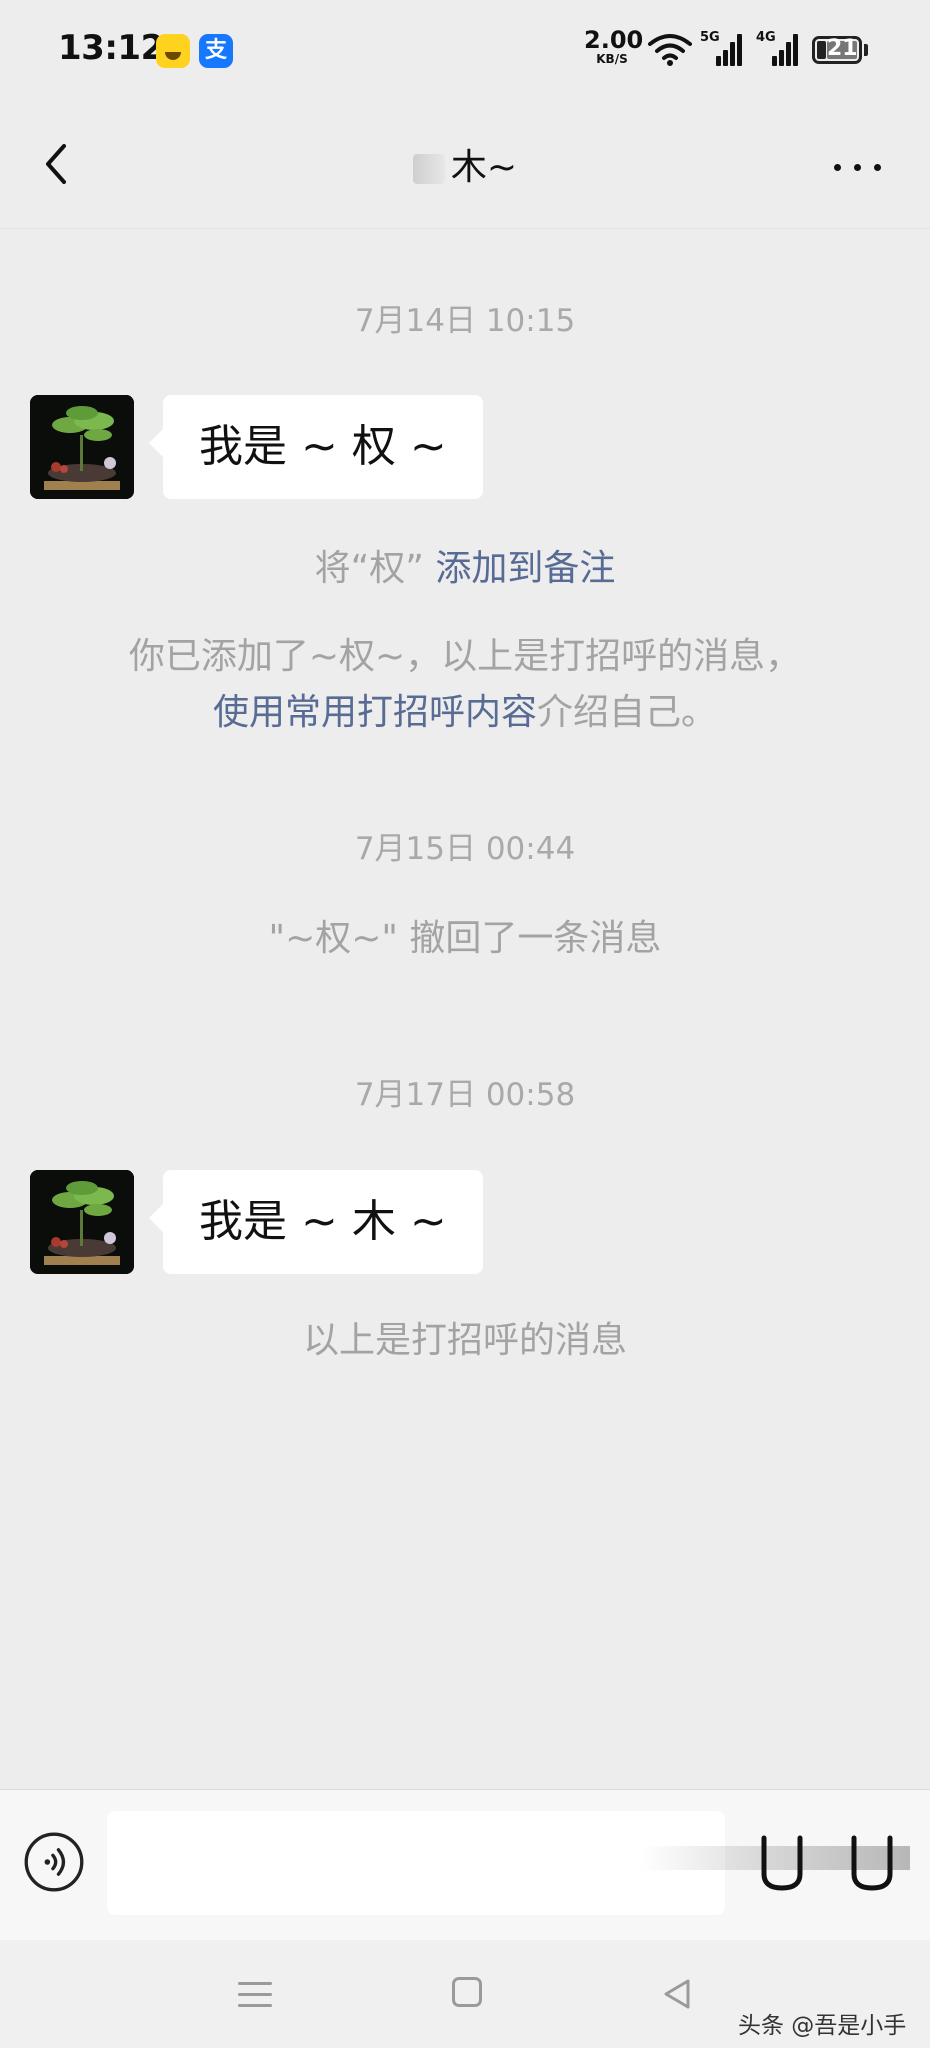 The width and height of the screenshot is (930, 2048). What do you see at coordinates (842, 48) in the screenshot?
I see `battery-level: 21` at bounding box center [842, 48].